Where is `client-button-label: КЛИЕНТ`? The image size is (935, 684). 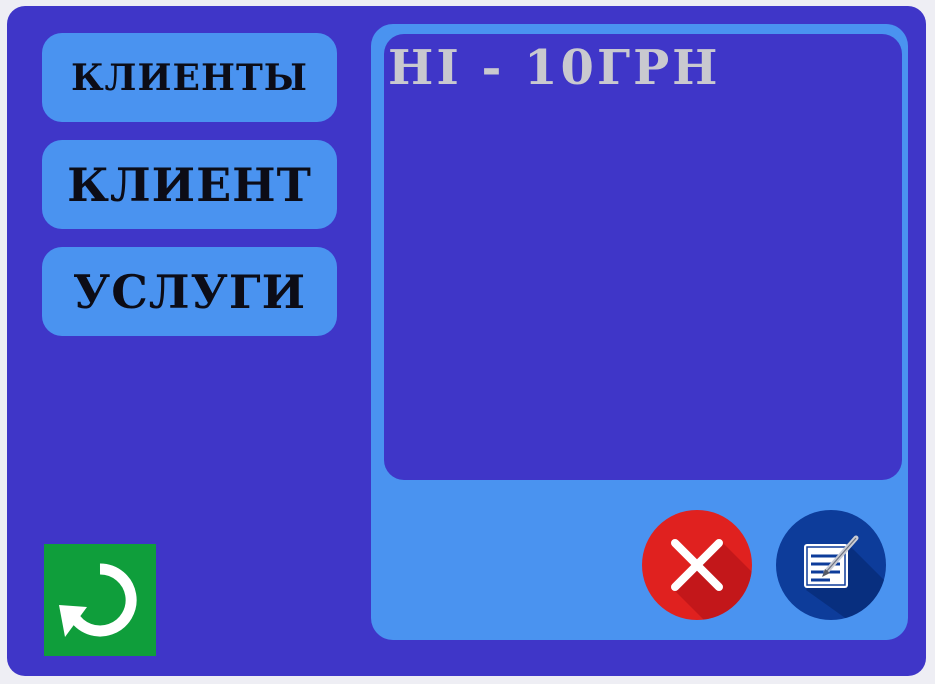
client-button-label: КЛИЕНТ is located at coordinates (189, 184).